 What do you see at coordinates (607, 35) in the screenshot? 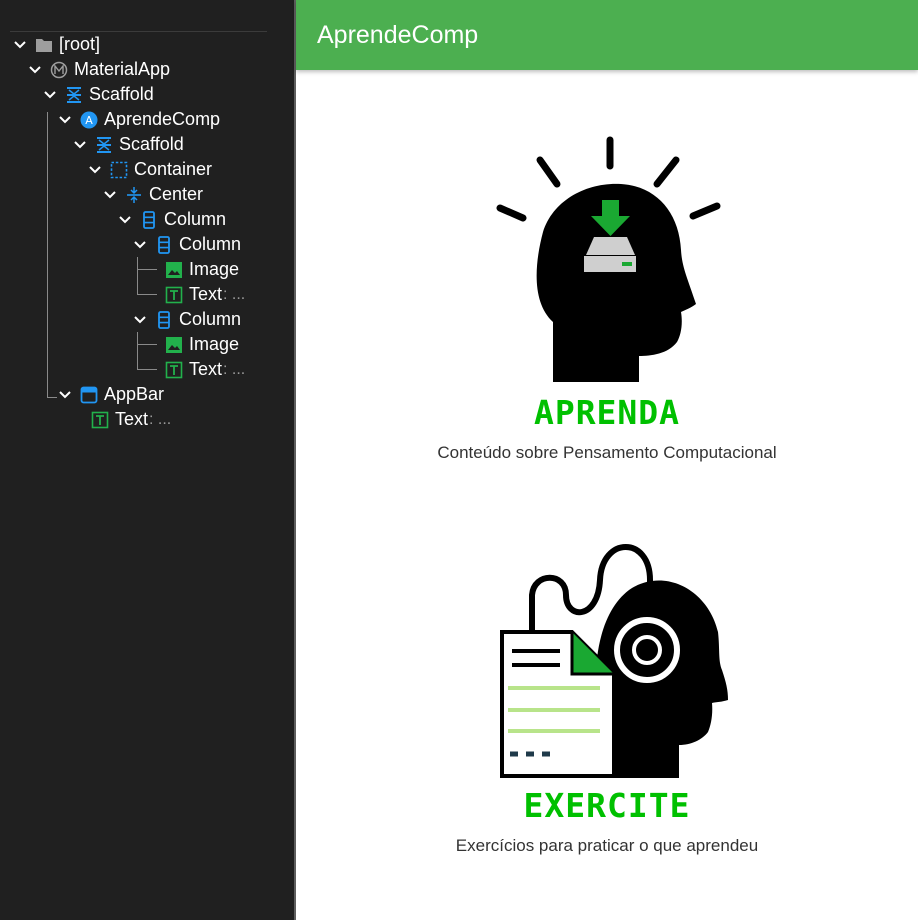
I see `app-bar: AprendeComp` at bounding box center [607, 35].